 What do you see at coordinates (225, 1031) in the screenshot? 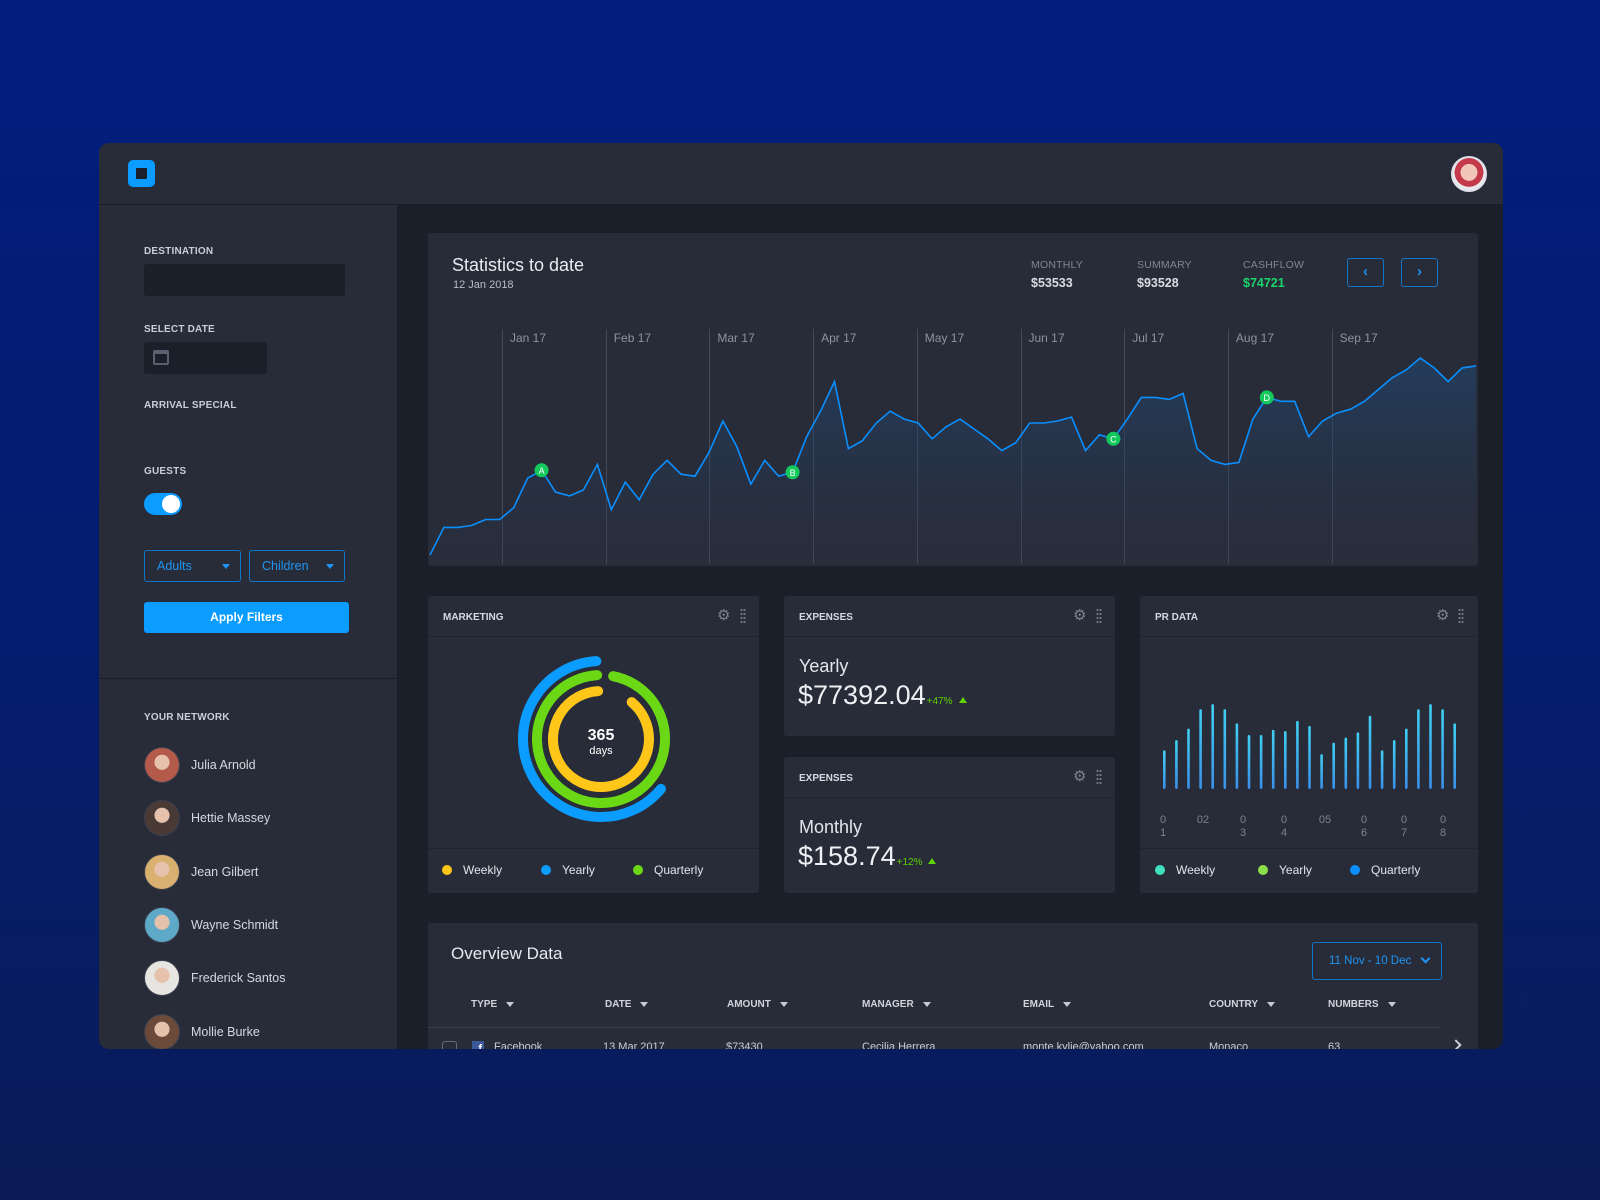
I see `person-name: Mollie Burke` at bounding box center [225, 1031].